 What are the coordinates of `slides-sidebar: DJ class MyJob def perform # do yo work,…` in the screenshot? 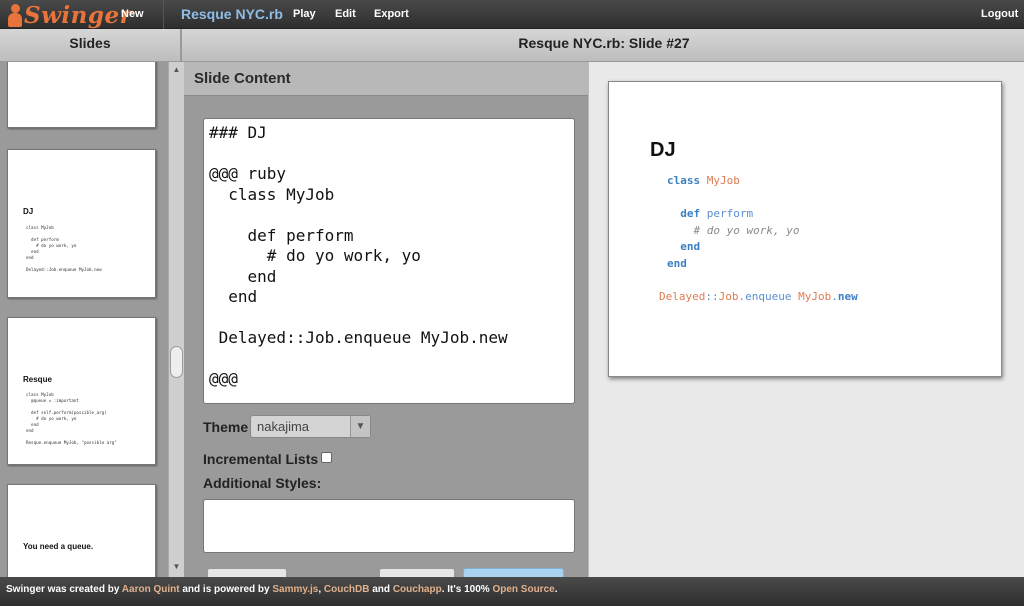 It's located at (84, 319).